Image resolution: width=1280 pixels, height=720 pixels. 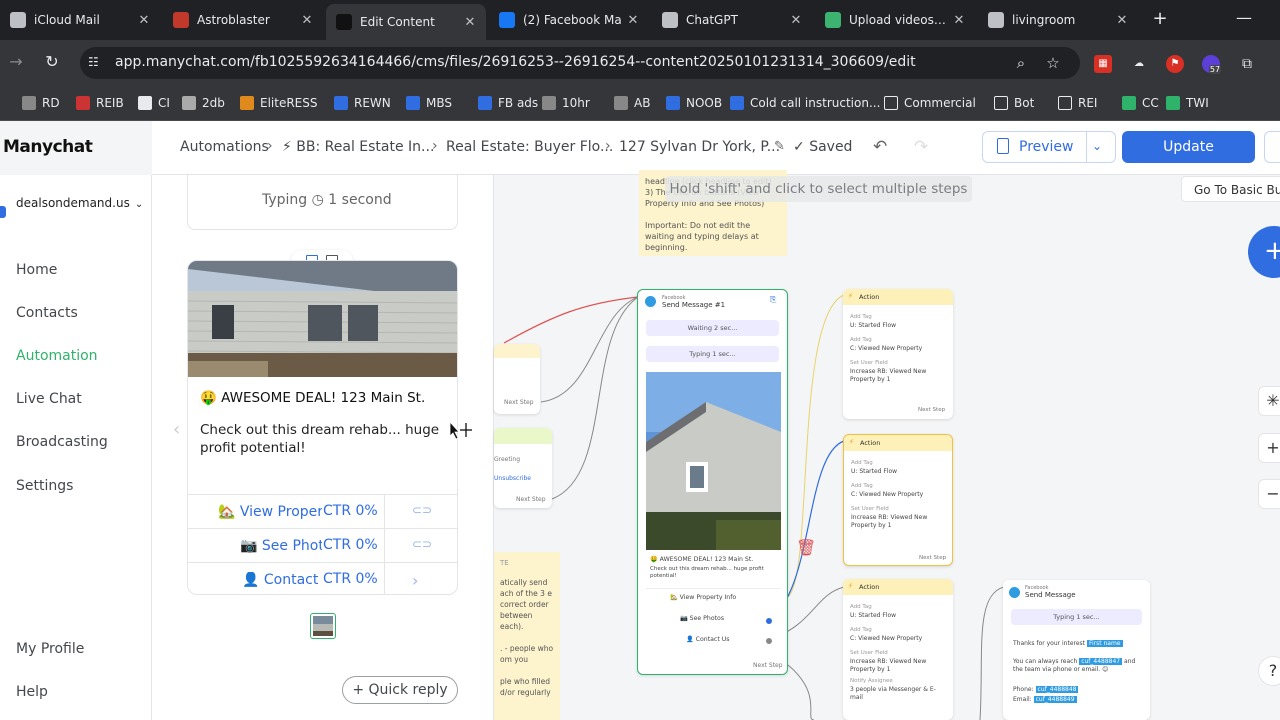 What do you see at coordinates (224, 147) in the screenshot?
I see `breadcrumb-automations: Automations` at bounding box center [224, 147].